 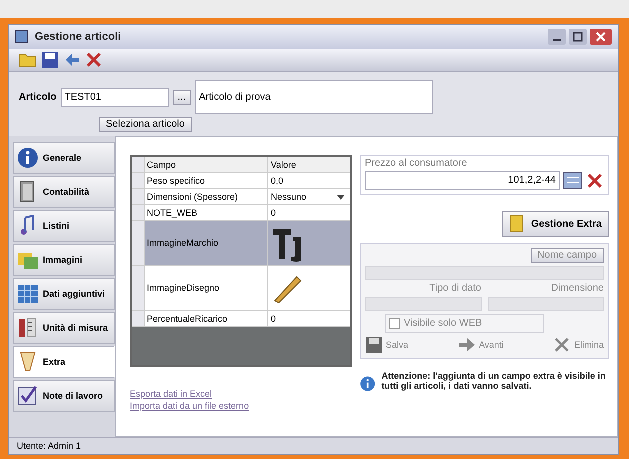 I want to click on sidebar-item: Dati aggiuntivi, so click(x=64, y=294).